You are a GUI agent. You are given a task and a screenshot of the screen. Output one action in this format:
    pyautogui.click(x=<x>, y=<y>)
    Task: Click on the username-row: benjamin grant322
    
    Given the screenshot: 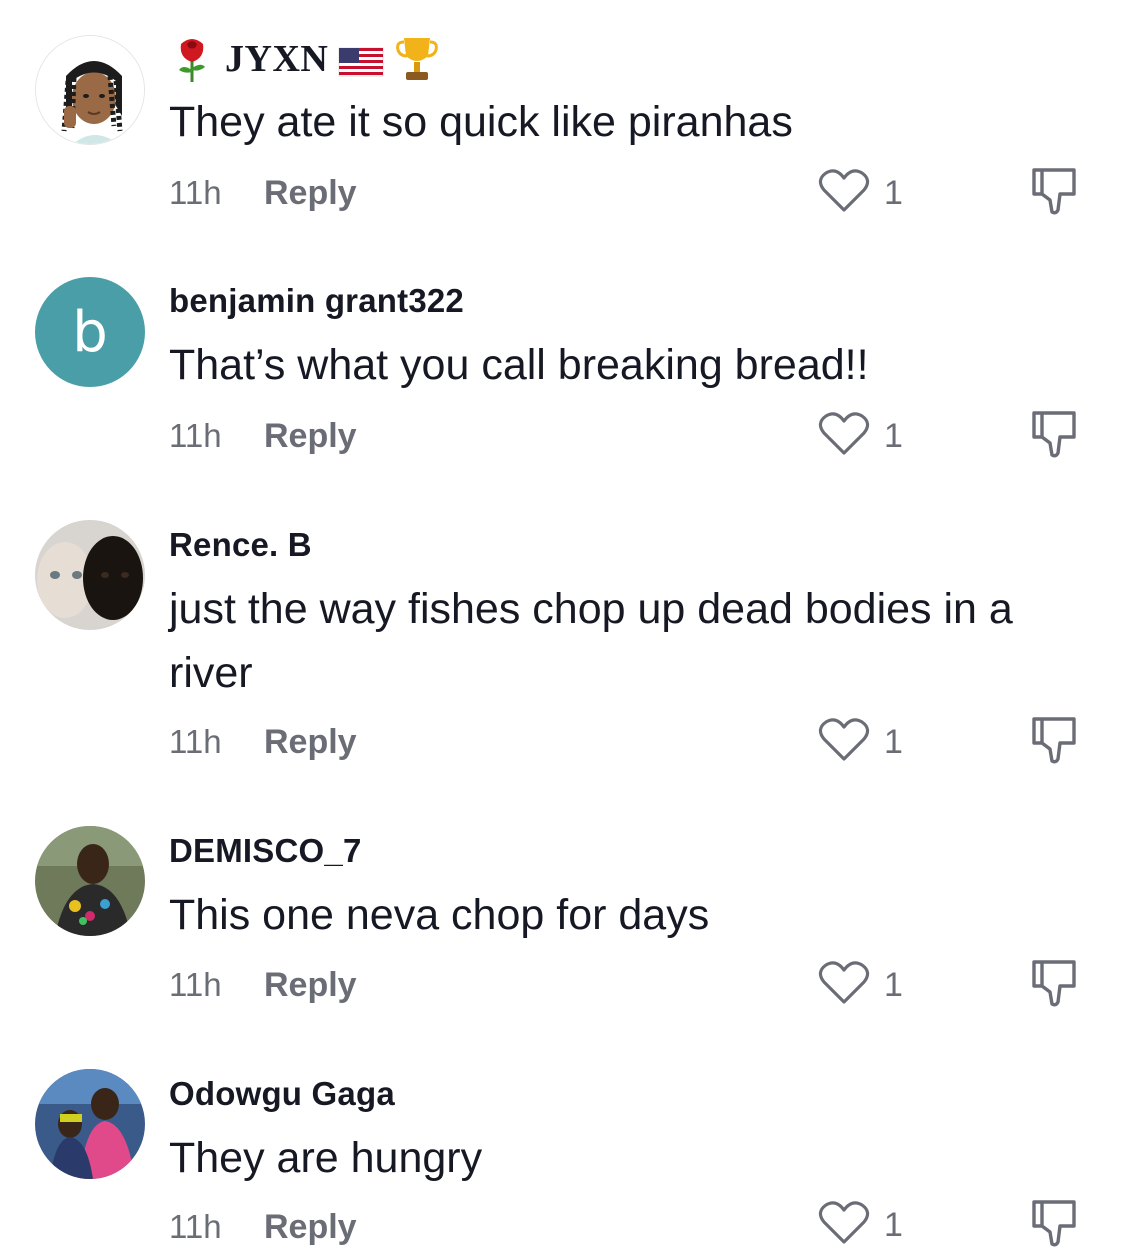 What is the action you would take?
    pyautogui.click(x=316, y=301)
    